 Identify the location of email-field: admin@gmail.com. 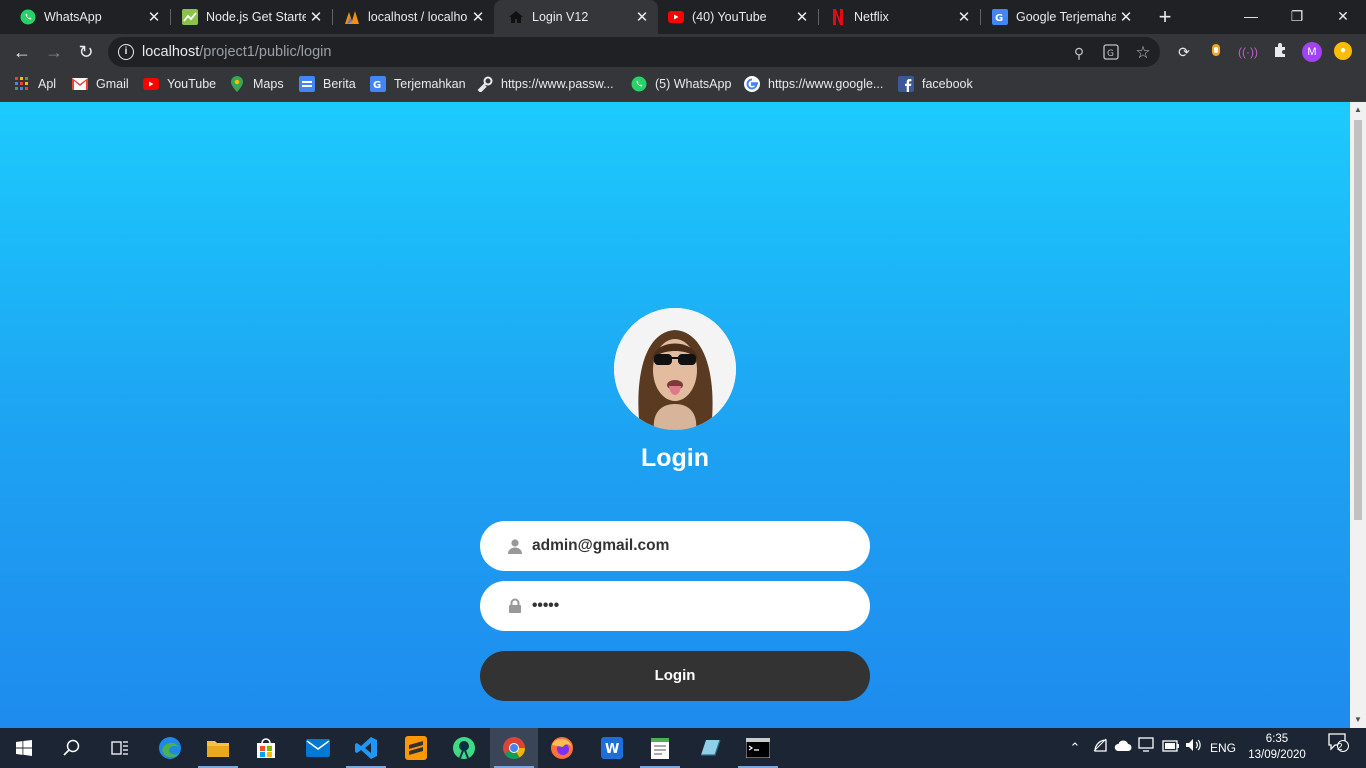
(675, 546).